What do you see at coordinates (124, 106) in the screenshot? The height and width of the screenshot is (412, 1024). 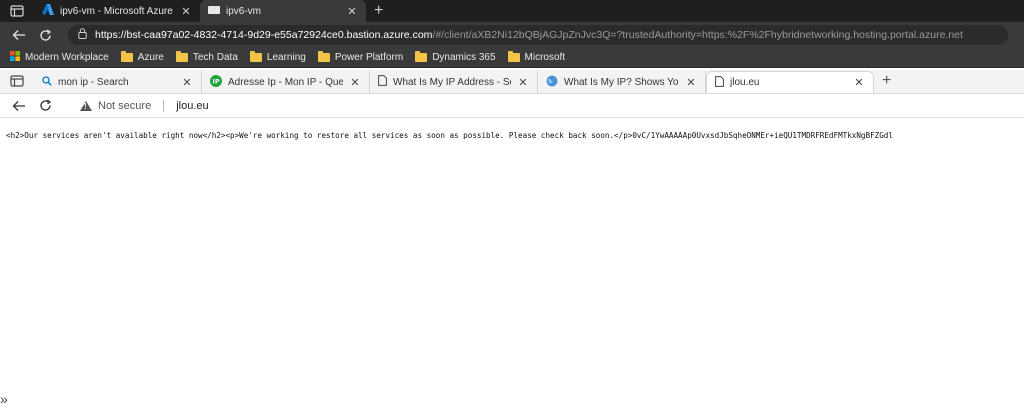 I see `security-status: Not secure` at bounding box center [124, 106].